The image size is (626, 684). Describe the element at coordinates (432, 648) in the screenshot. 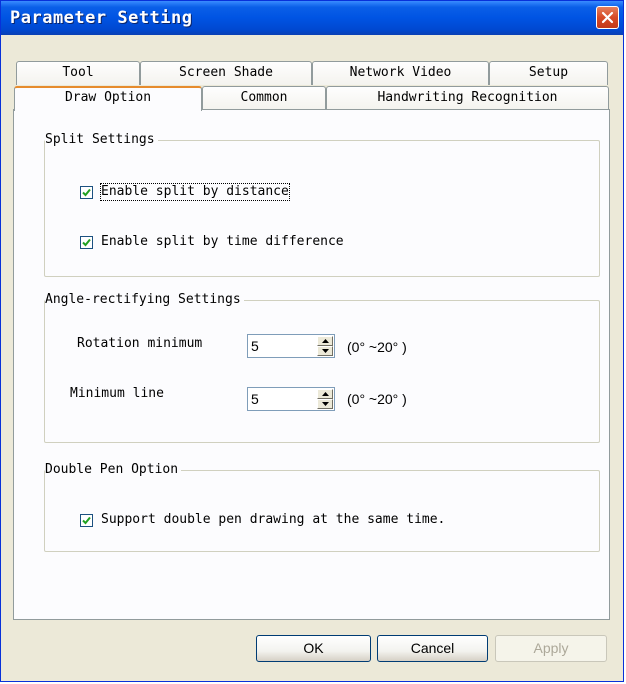

I see `cancel-button: Cancel` at that location.